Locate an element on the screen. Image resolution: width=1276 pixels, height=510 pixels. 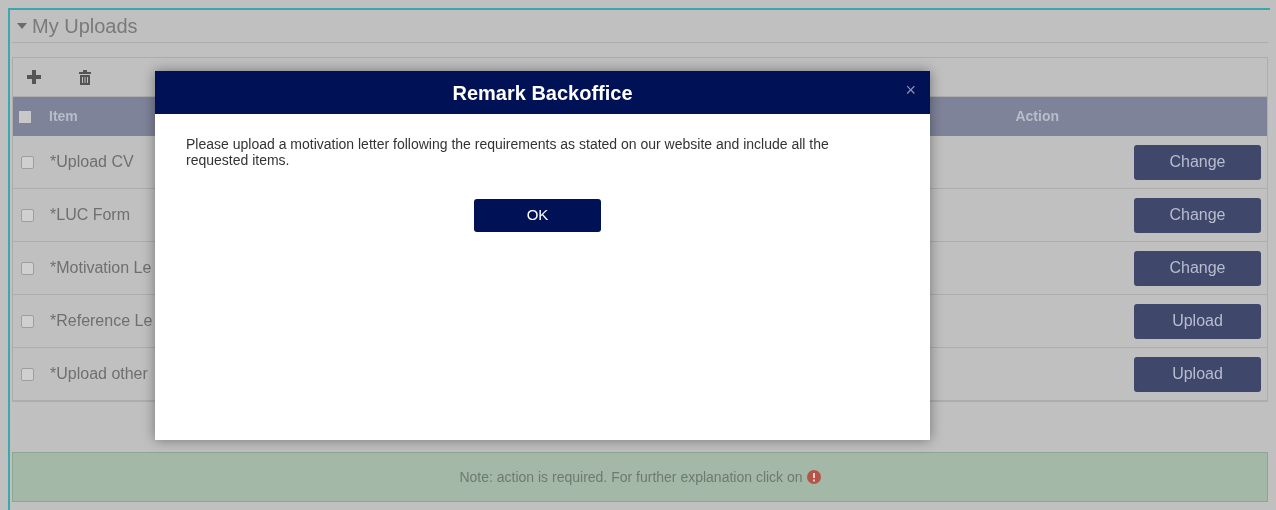
caret-icon is located at coordinates (22, 26).